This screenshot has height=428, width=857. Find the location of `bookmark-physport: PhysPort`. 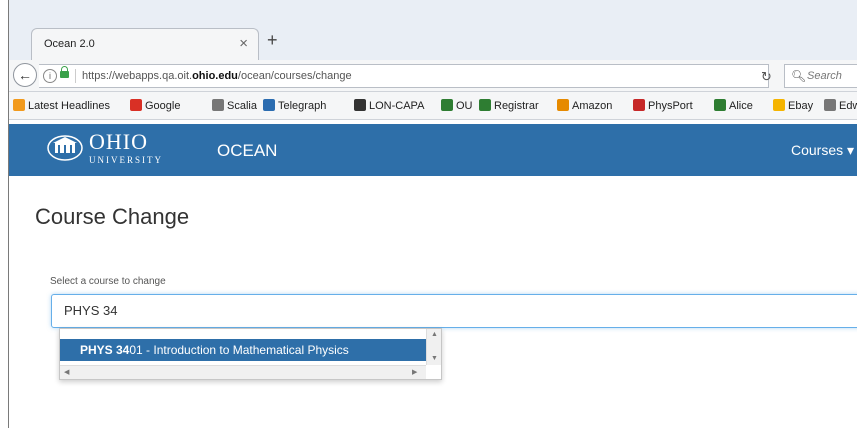

bookmark-physport: PhysPort is located at coordinates (663, 105).